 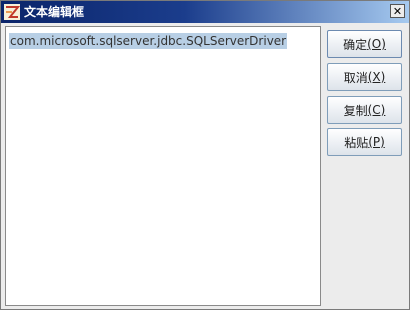 What do you see at coordinates (12, 12) in the screenshot?
I see `app-logo-icon` at bounding box center [12, 12].